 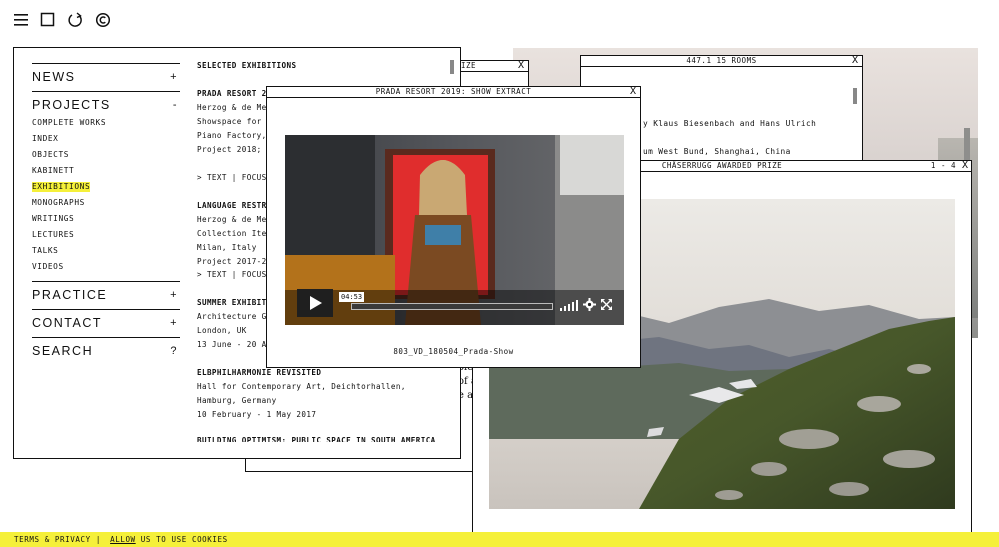 I want to click on volume-icon, so click(x=569, y=305).